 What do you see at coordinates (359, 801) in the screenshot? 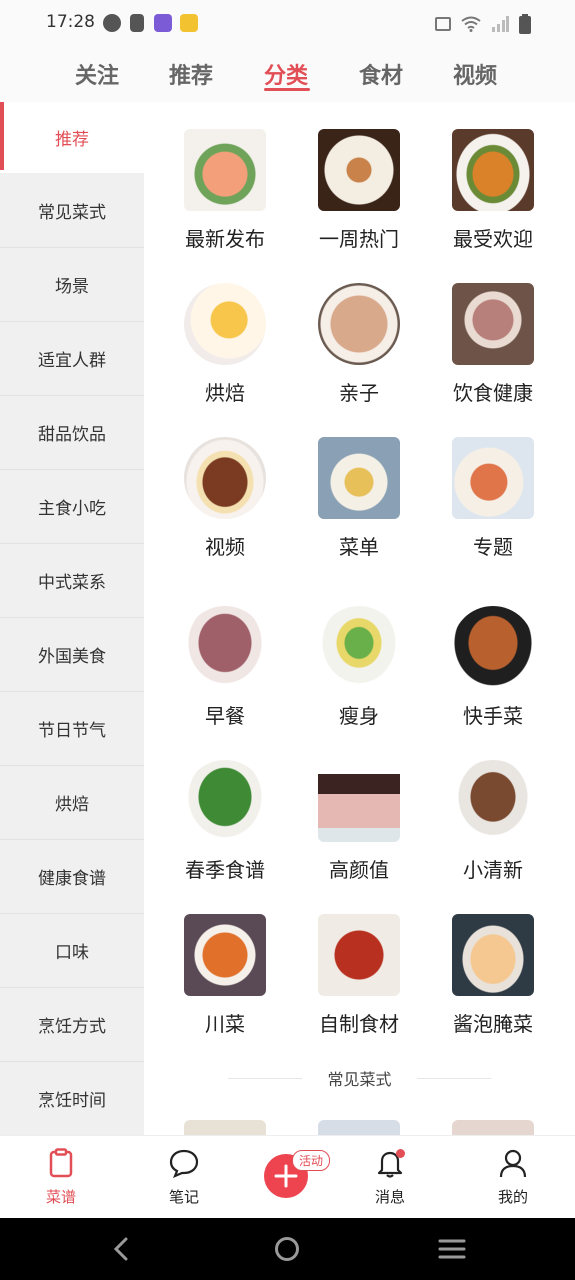
I see `drip-cake-photo` at bounding box center [359, 801].